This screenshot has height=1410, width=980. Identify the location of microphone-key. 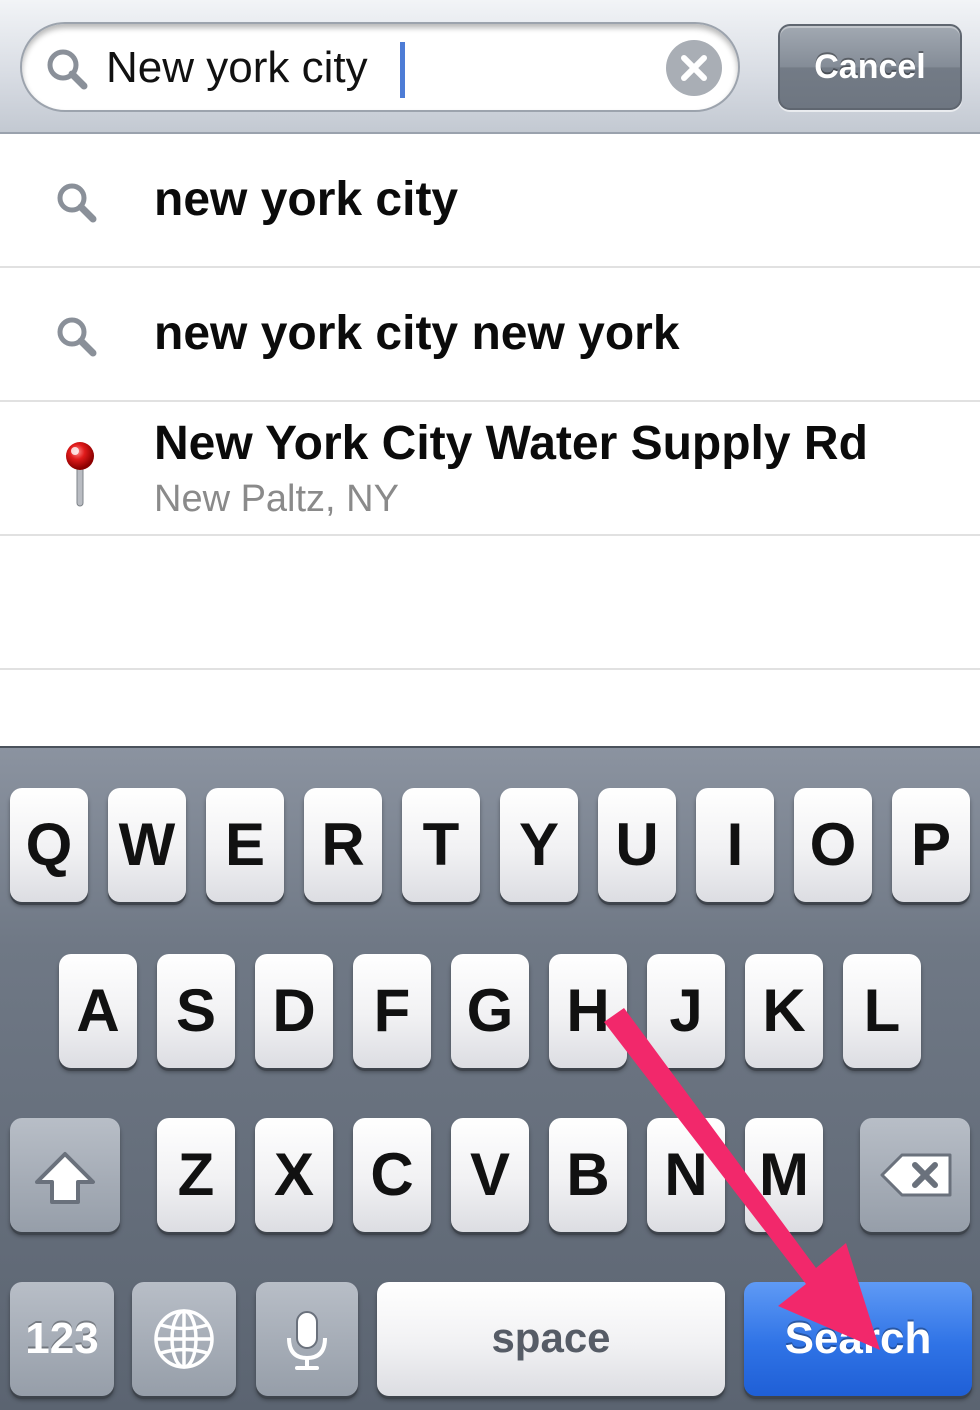
(307, 1339).